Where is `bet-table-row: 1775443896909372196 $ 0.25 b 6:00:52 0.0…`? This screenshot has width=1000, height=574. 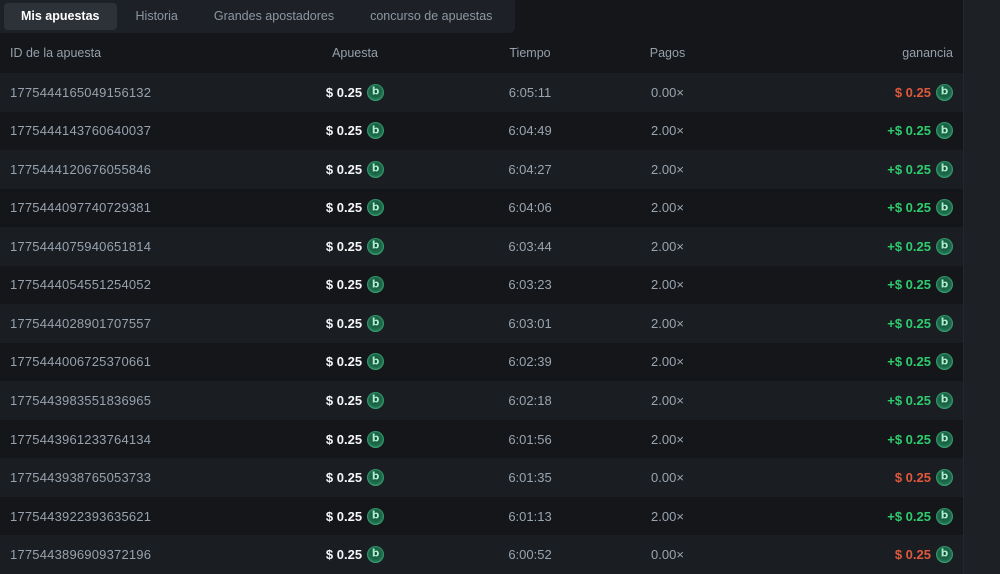
bet-table-row: 1775443896909372196 $ 0.25 b 6:00:52 0.0… is located at coordinates (481, 554).